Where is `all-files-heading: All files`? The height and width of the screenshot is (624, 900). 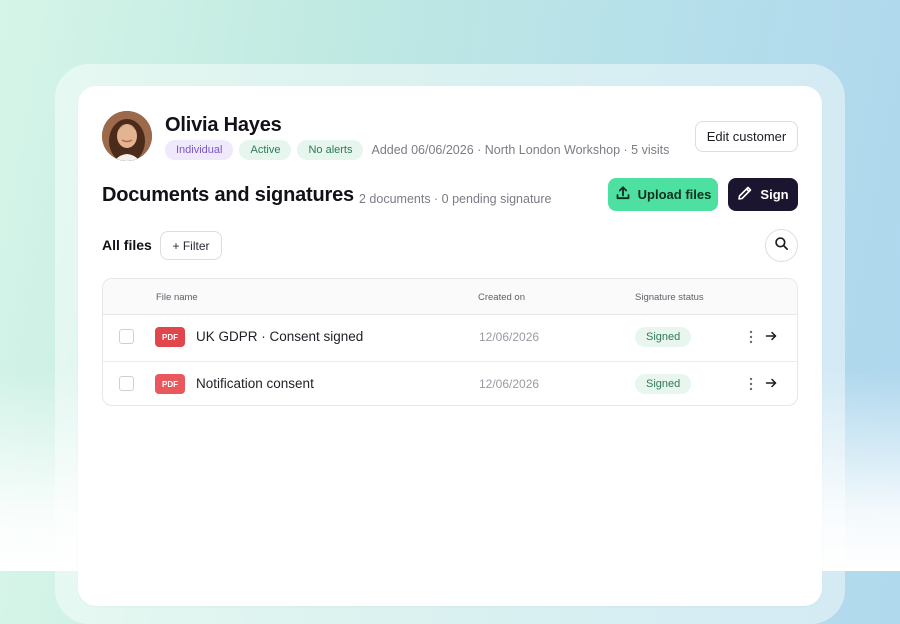 all-files-heading: All files is located at coordinates (127, 245).